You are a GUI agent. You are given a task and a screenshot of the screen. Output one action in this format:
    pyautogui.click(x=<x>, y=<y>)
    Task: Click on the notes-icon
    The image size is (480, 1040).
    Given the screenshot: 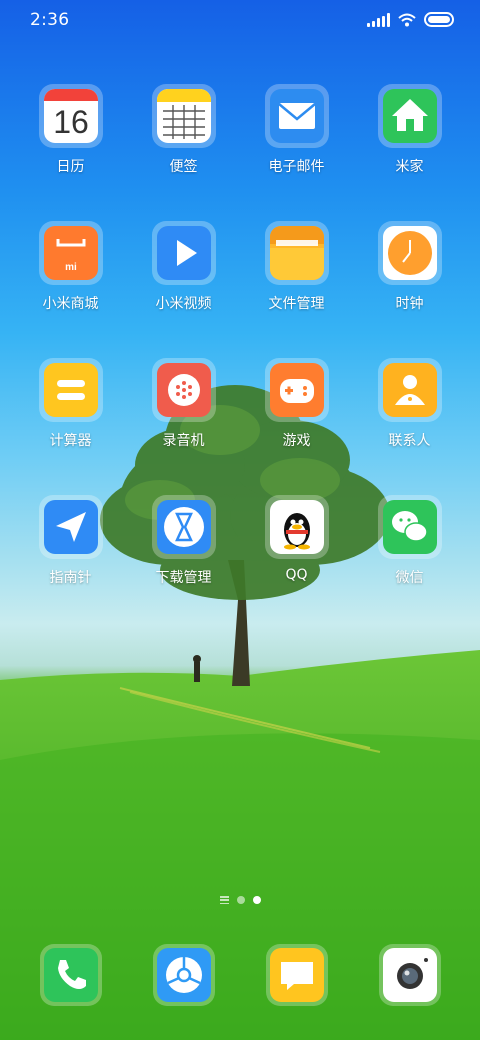 What is the action you would take?
    pyautogui.click(x=183, y=116)
    